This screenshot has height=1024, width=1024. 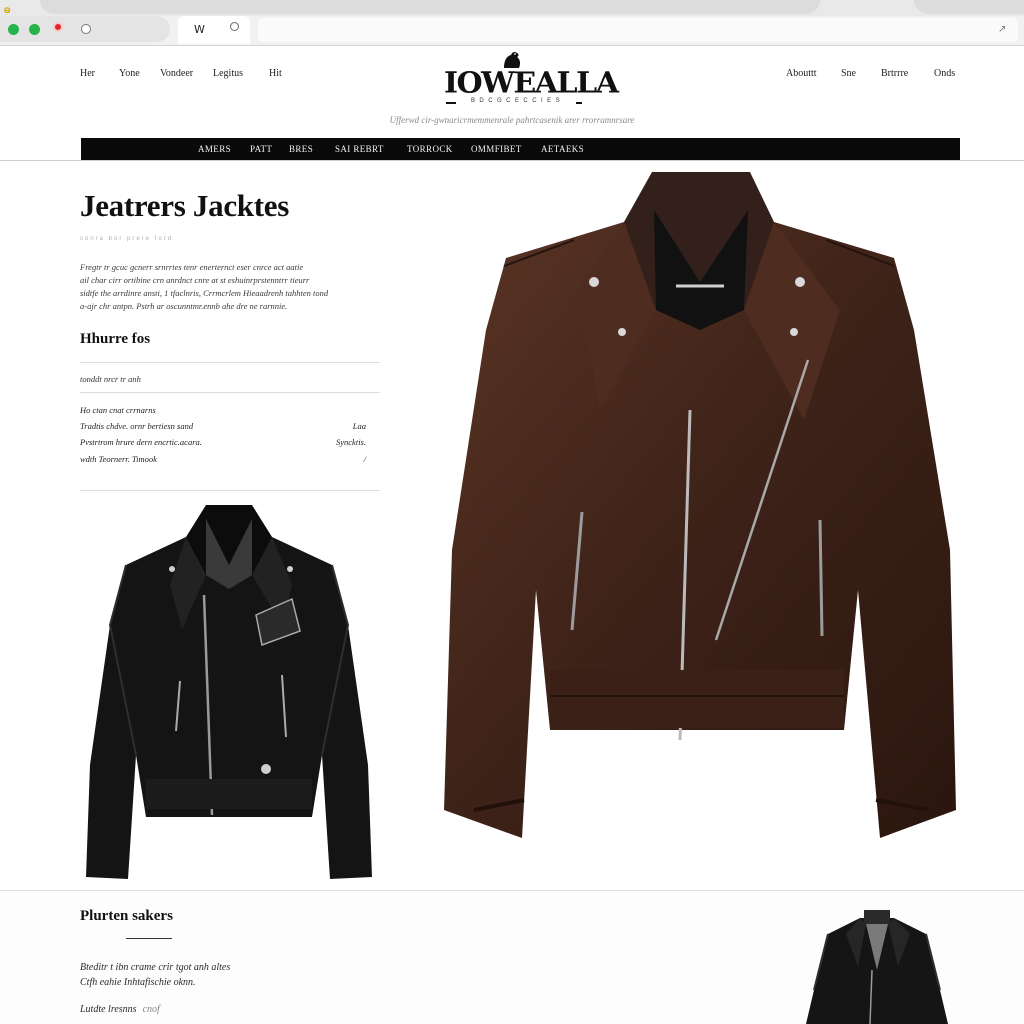 I want to click on browser-toolbar: W ↗, so click(x=512, y=31).